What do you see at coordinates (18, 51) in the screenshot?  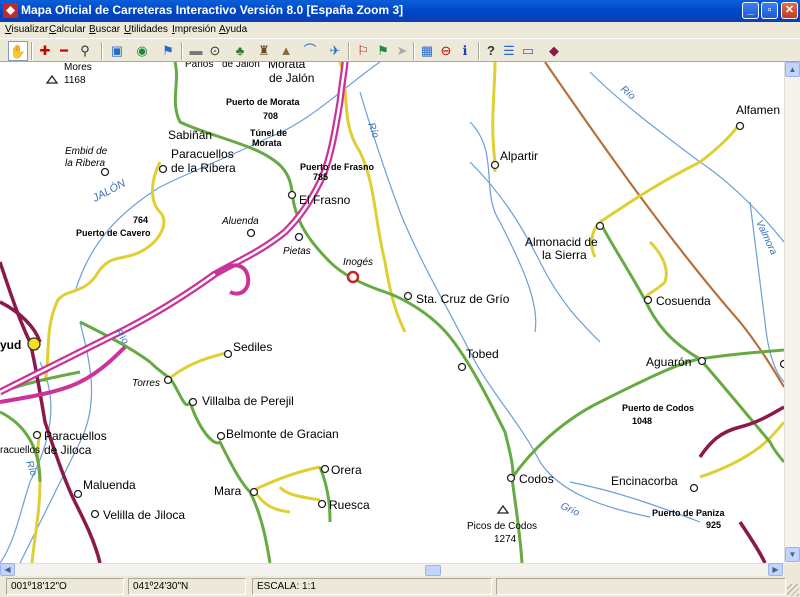 I see `hand-icon: ✋` at bounding box center [18, 51].